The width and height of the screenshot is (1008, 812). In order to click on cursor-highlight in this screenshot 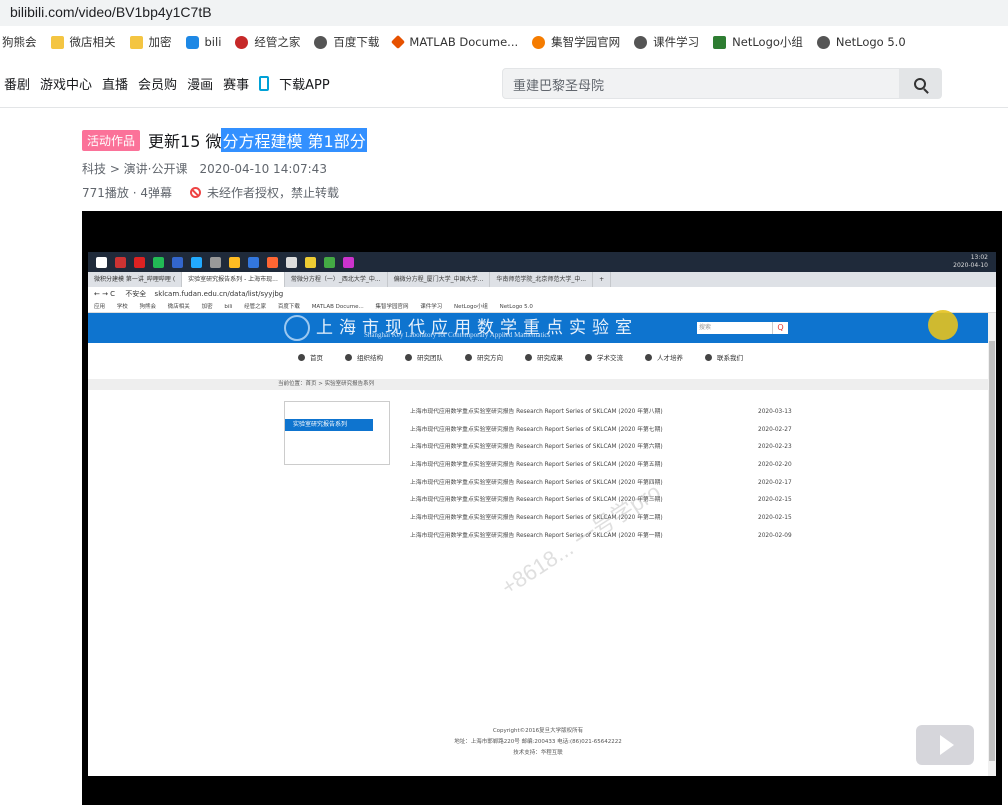, I will do `click(943, 325)`.